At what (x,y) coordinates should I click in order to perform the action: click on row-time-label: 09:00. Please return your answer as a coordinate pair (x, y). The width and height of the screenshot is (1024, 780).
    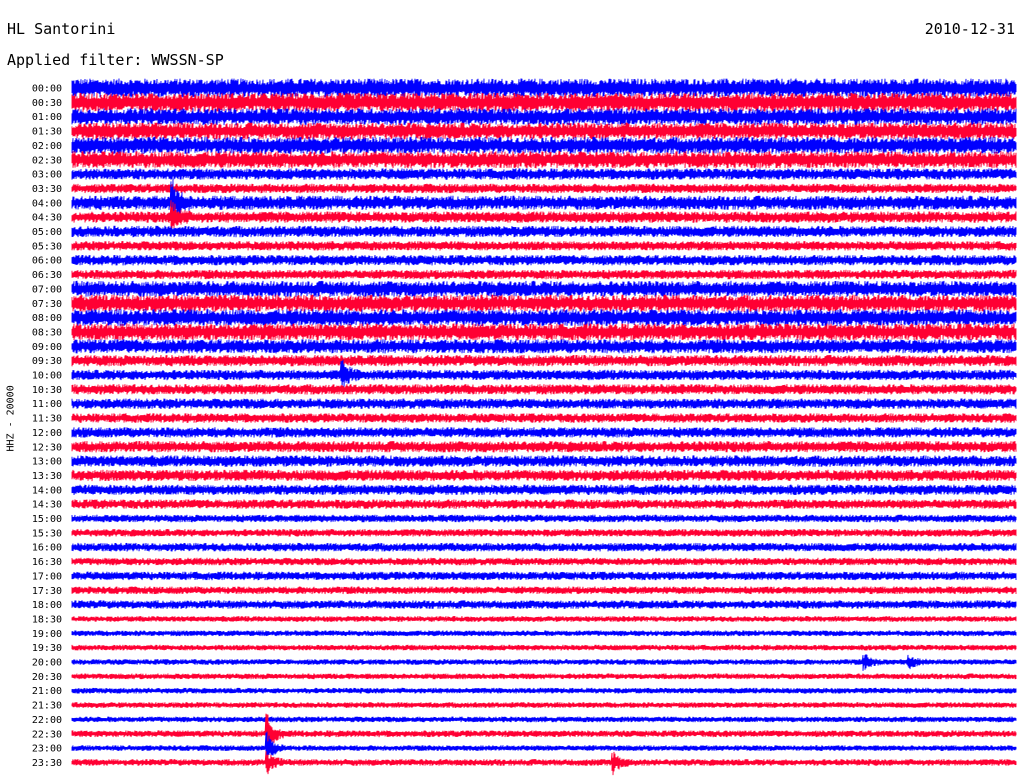
    Looking at the image, I should click on (47, 347).